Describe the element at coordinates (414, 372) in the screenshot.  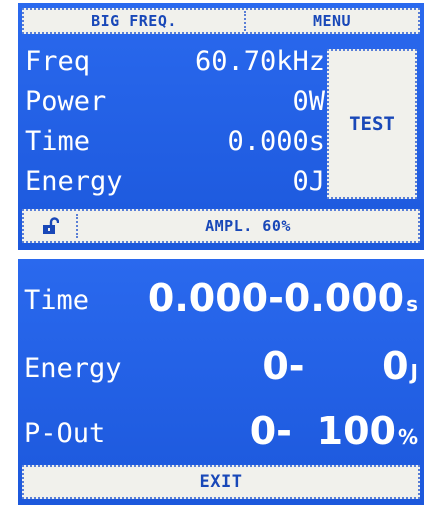
I see `energy-unit: J` at that location.